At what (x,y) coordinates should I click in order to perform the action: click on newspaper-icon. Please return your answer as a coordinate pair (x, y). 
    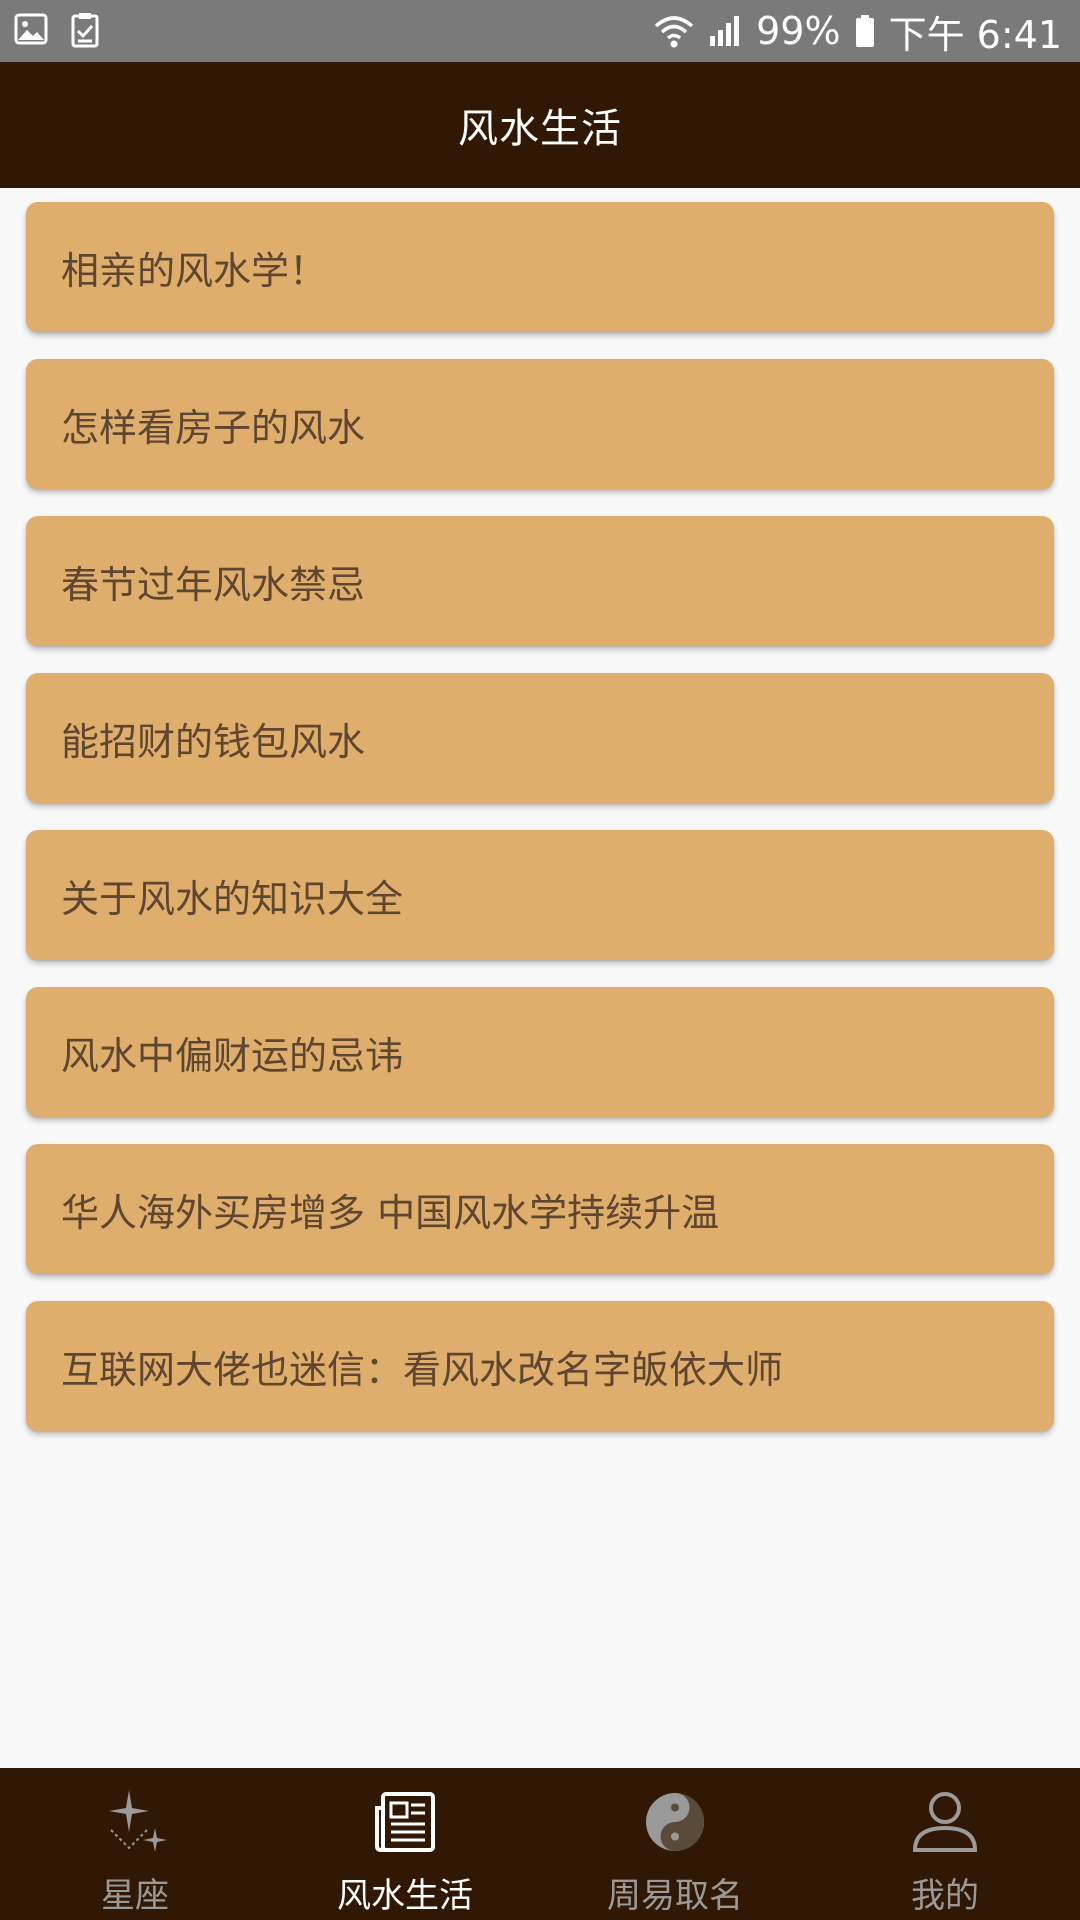
    Looking at the image, I should click on (405, 1822).